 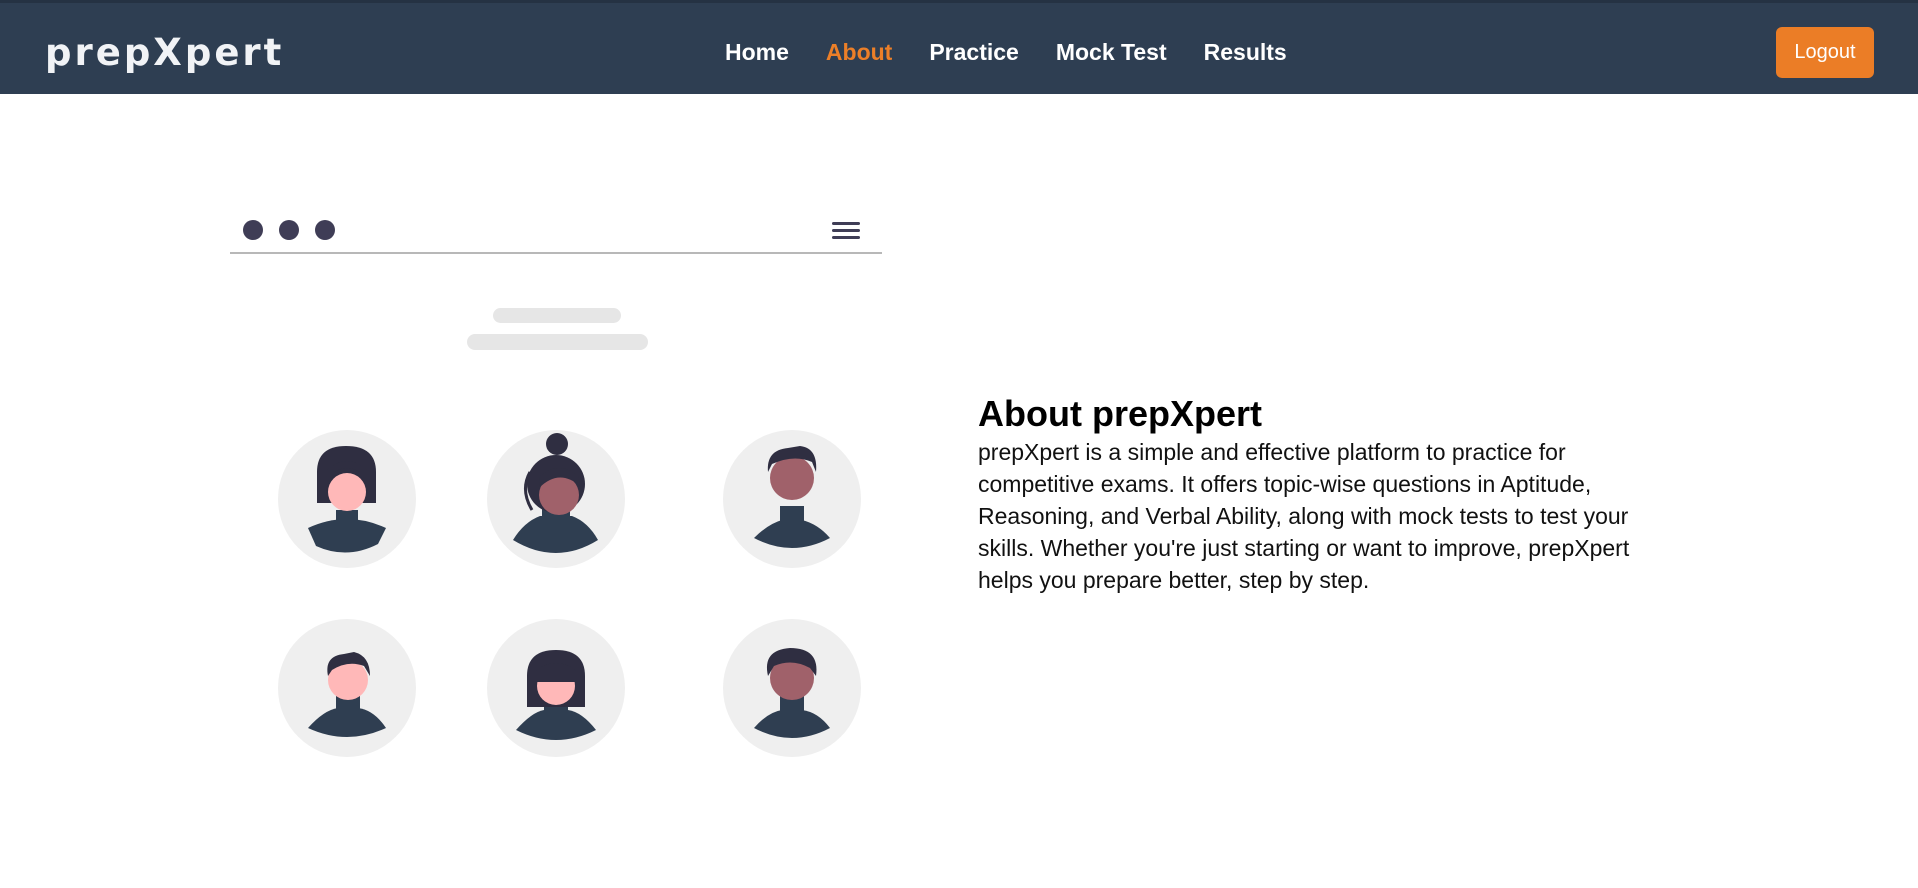 What do you see at coordinates (164, 52) in the screenshot?
I see `brand-logo: prepXpert` at bounding box center [164, 52].